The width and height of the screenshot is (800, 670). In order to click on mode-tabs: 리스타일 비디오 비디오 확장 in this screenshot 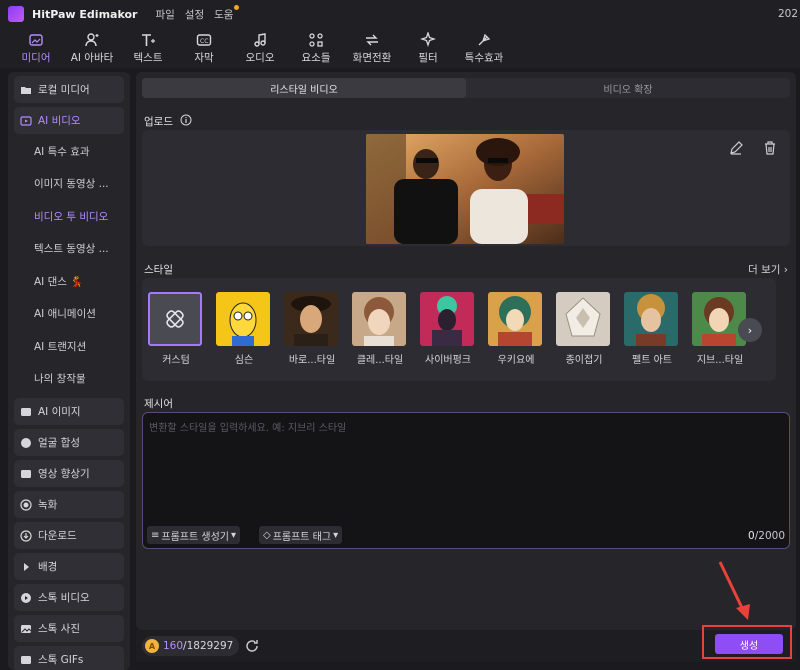, I will do `click(466, 88)`.